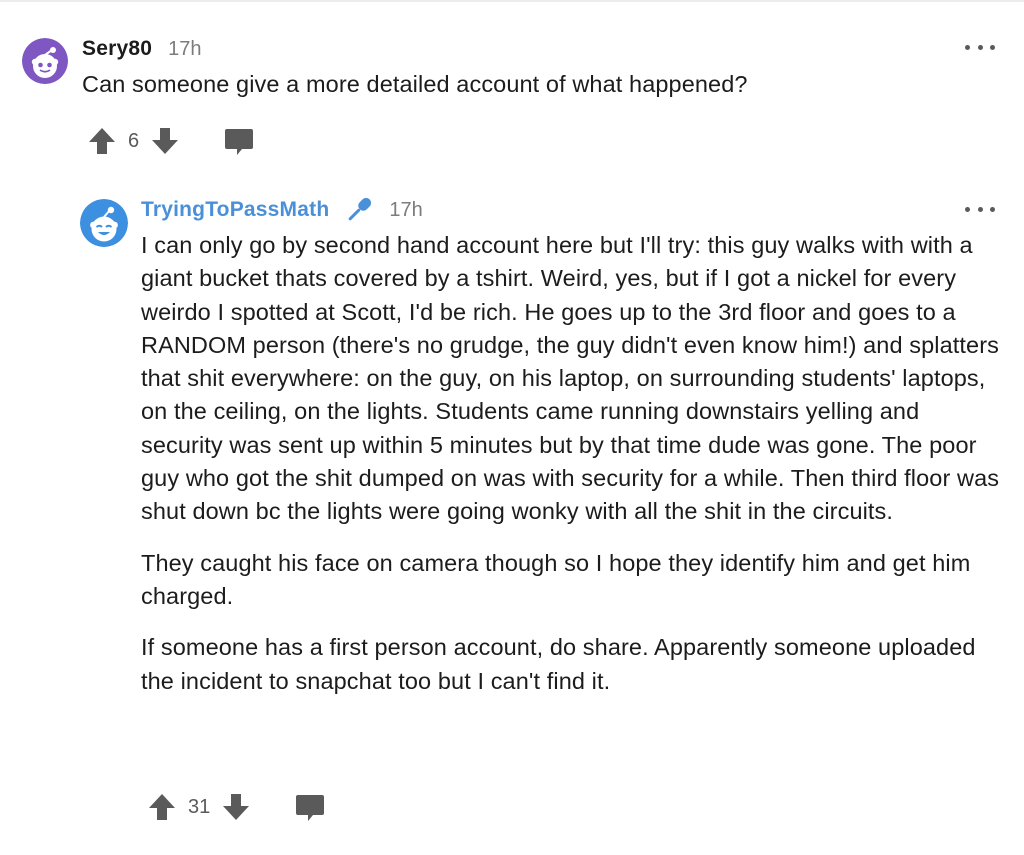 The height and width of the screenshot is (855, 1024). Describe the element at coordinates (235, 210) in the screenshot. I see `username: TryingToPassMath` at that location.